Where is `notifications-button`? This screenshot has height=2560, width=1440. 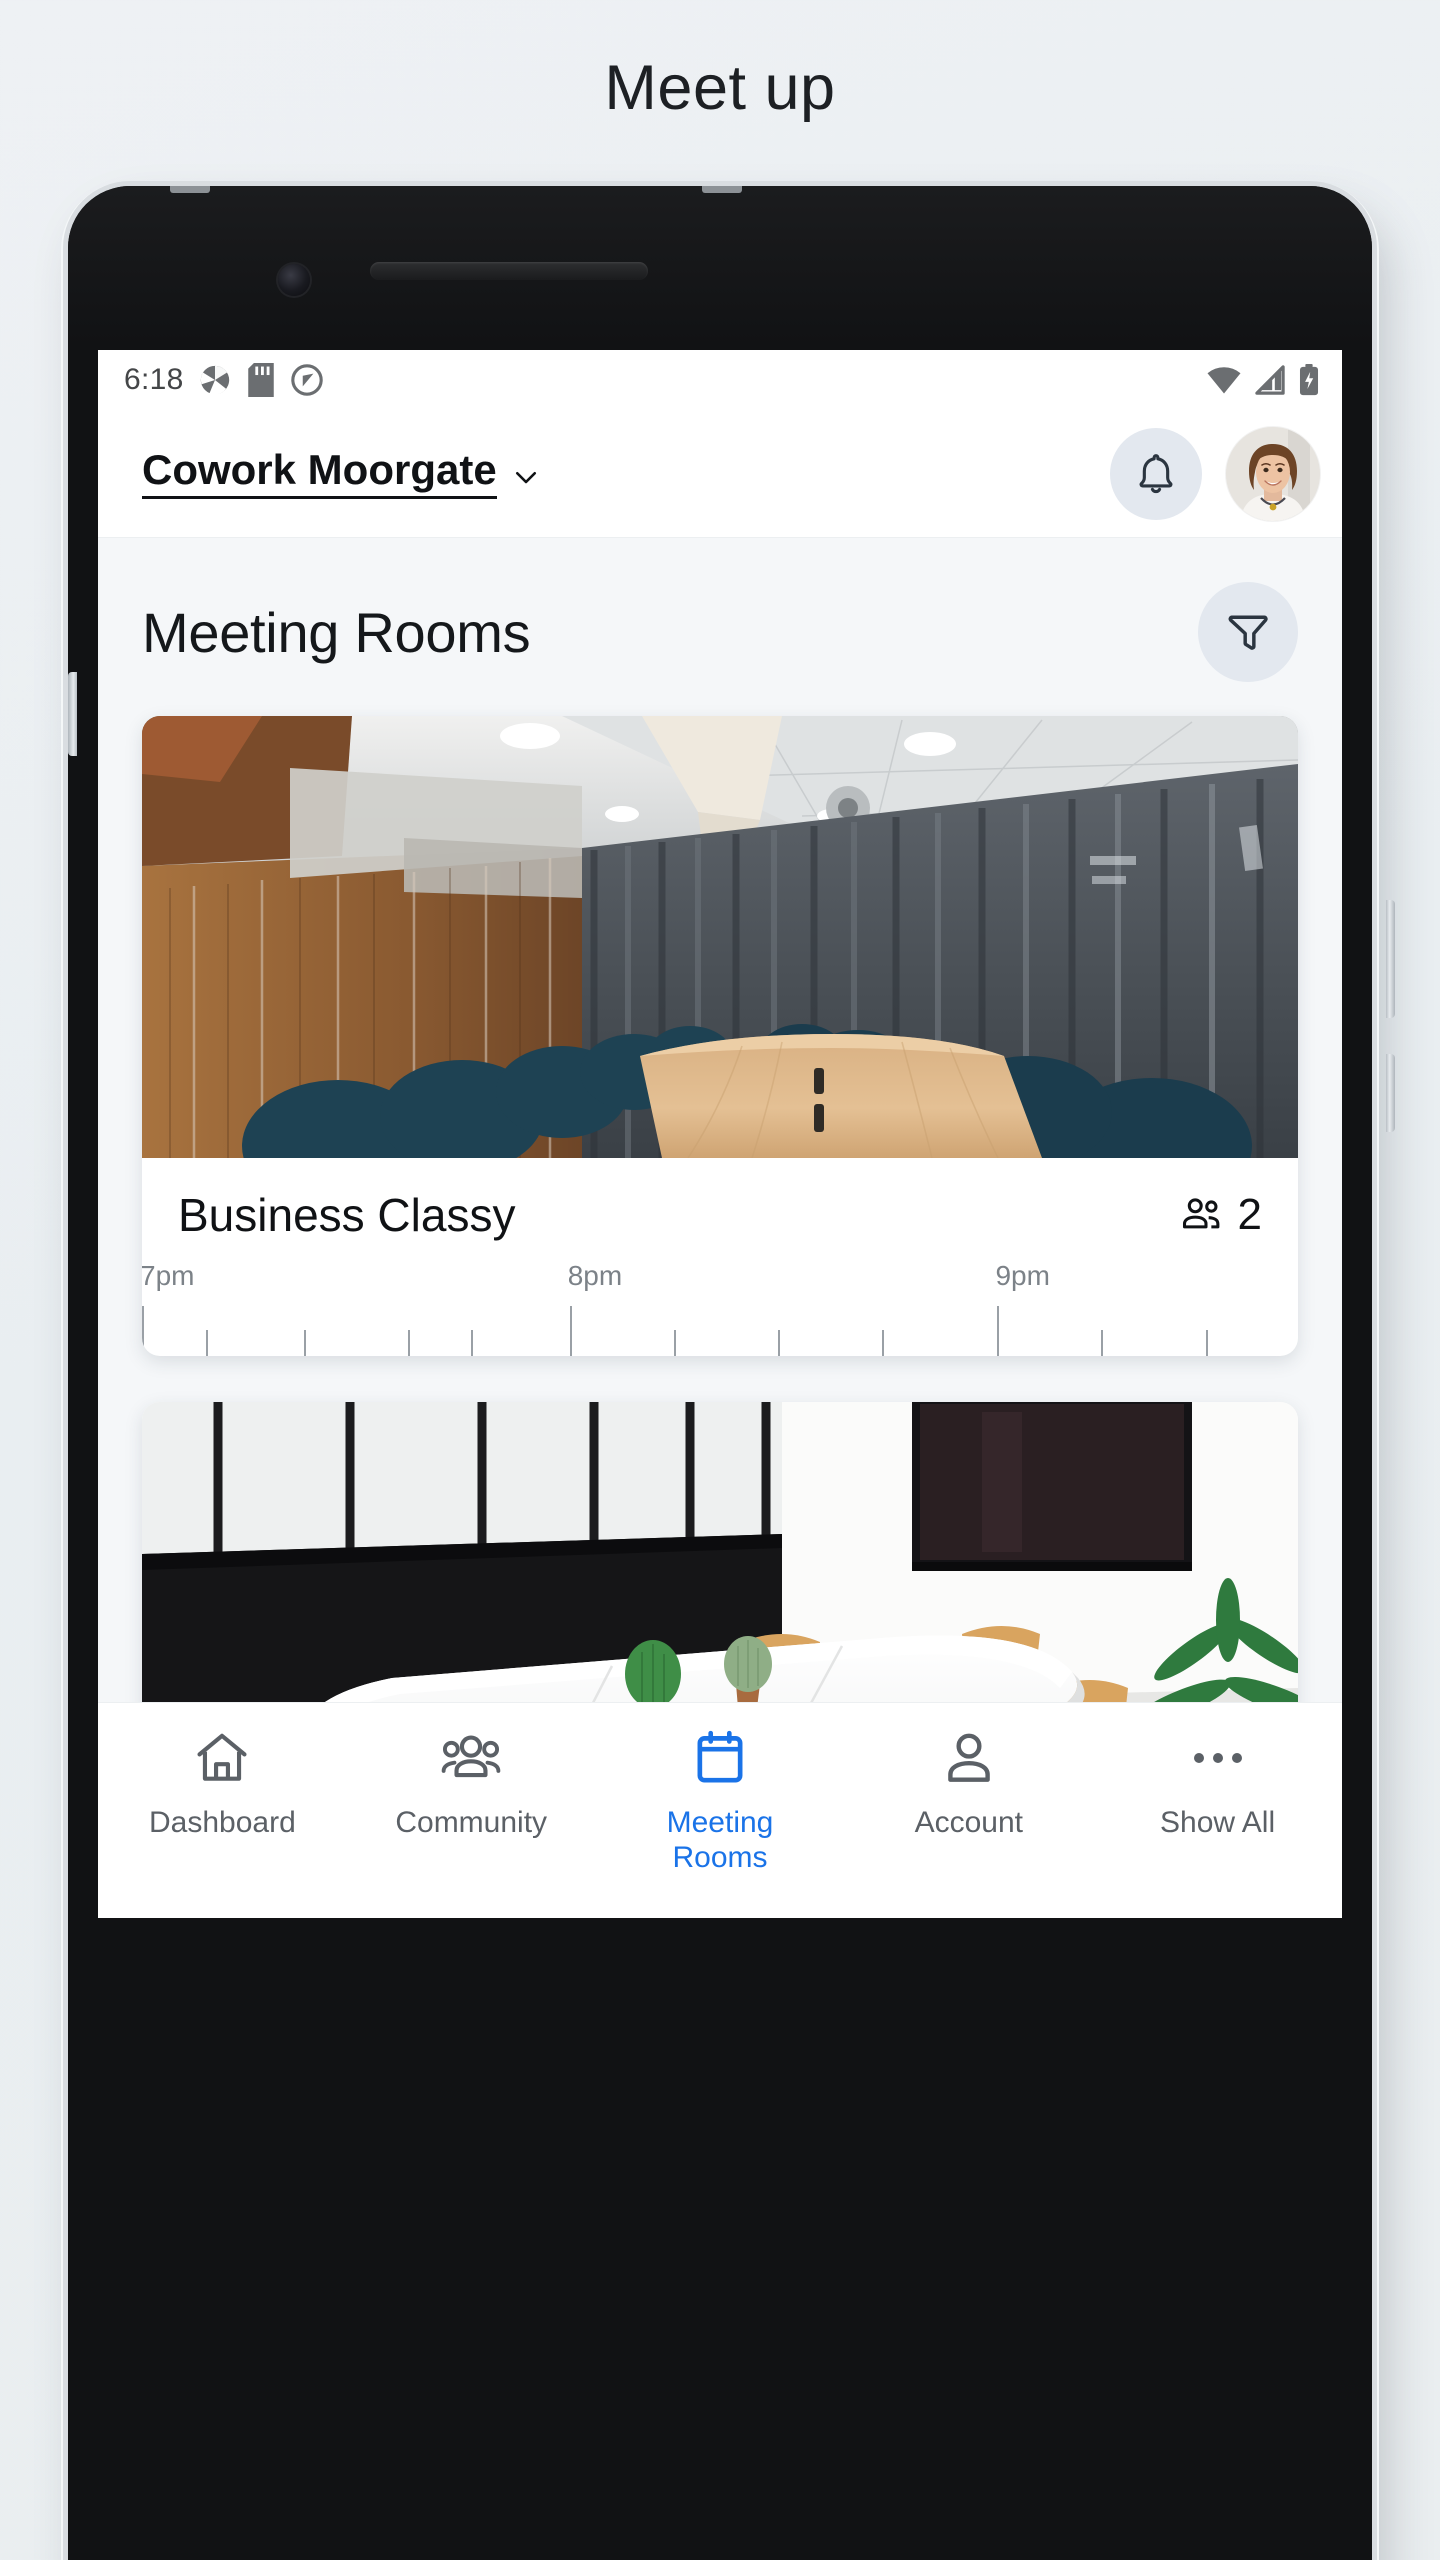
notifications-button is located at coordinates (1156, 473).